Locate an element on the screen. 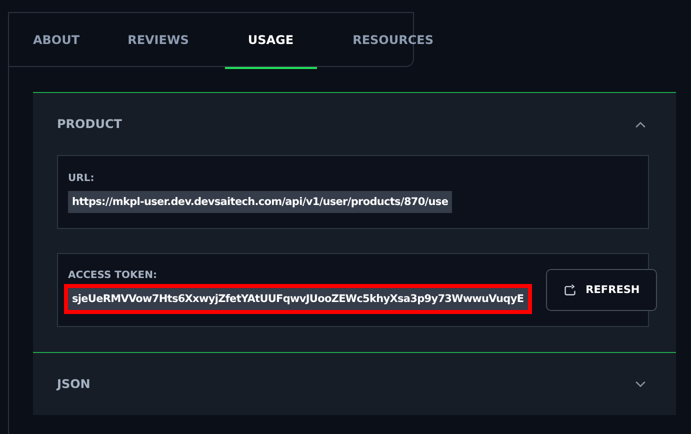 Image resolution: width=691 pixels, height=434 pixels. refresh-icon is located at coordinates (570, 290).